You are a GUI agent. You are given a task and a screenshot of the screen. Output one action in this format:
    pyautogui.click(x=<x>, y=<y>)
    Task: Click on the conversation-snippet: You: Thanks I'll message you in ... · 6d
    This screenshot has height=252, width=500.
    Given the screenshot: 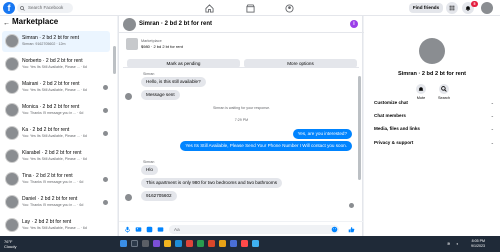 What is the action you would take?
    pyautogui.click(x=53, y=182)
    